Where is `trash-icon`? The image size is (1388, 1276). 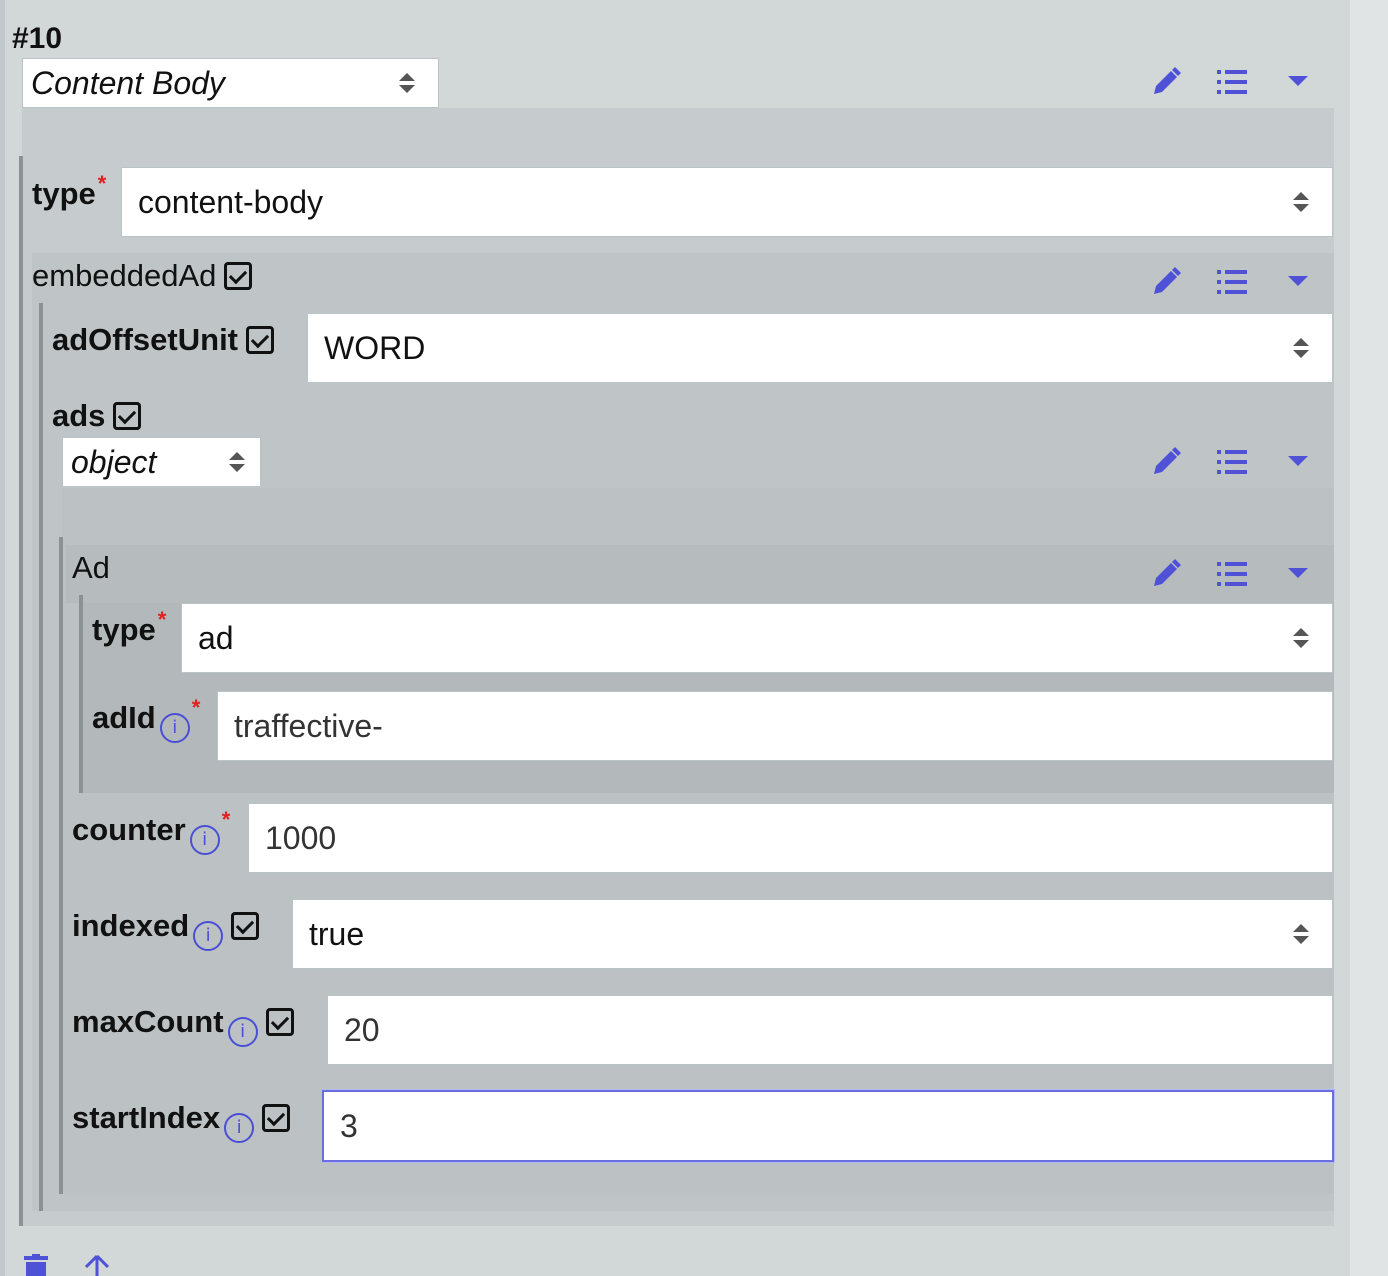
trash-icon is located at coordinates (36, 1265).